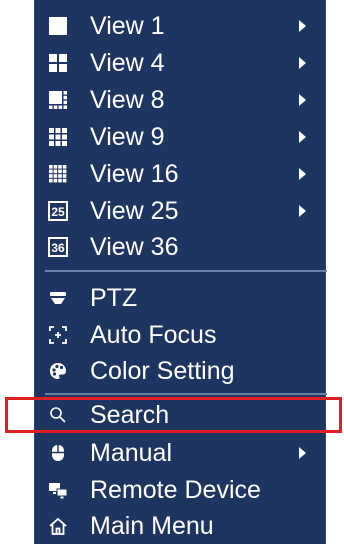 The width and height of the screenshot is (344, 544). Describe the element at coordinates (181, 453) in the screenshot. I see `menu-item-manual: Manual` at that location.